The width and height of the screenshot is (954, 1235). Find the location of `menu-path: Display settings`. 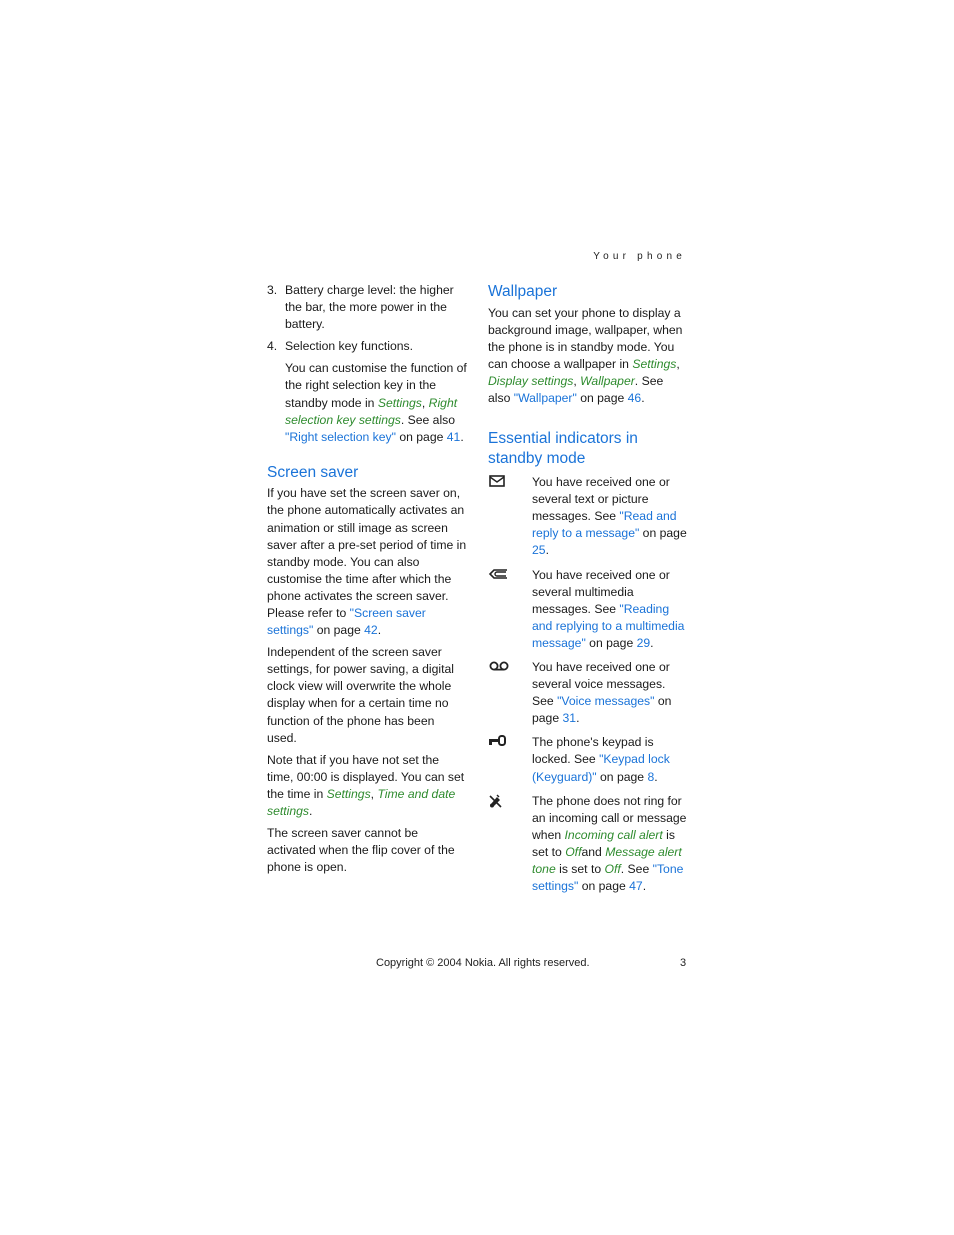

menu-path: Display settings is located at coordinates (531, 380).